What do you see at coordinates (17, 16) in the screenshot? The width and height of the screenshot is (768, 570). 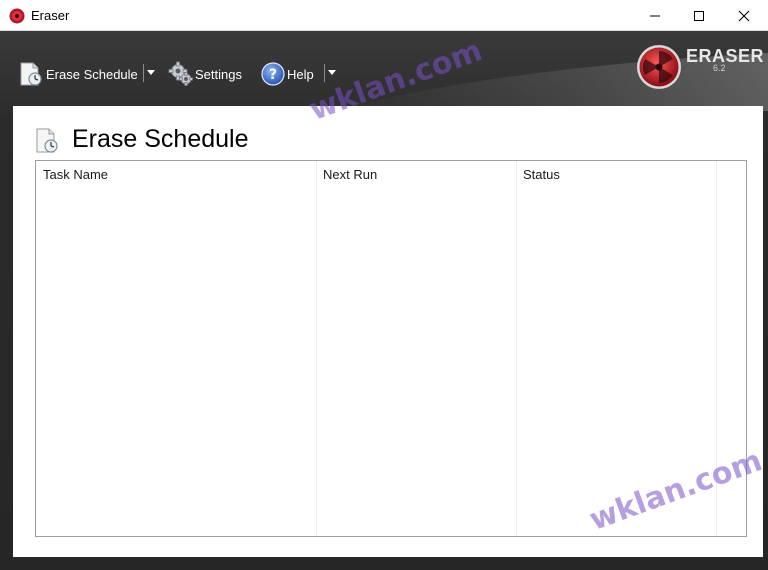 I see `eraser-app-icon` at bounding box center [17, 16].